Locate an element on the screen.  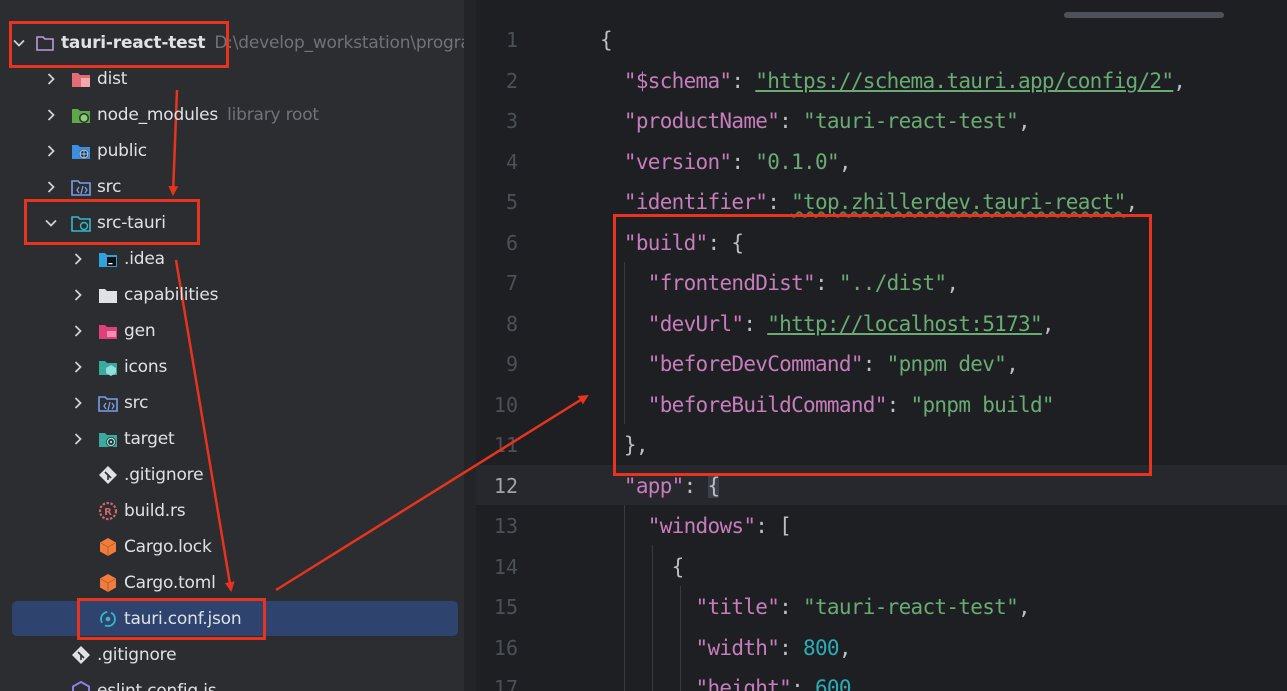
tree-item-capabilities: capabilities is located at coordinates (232, 295).